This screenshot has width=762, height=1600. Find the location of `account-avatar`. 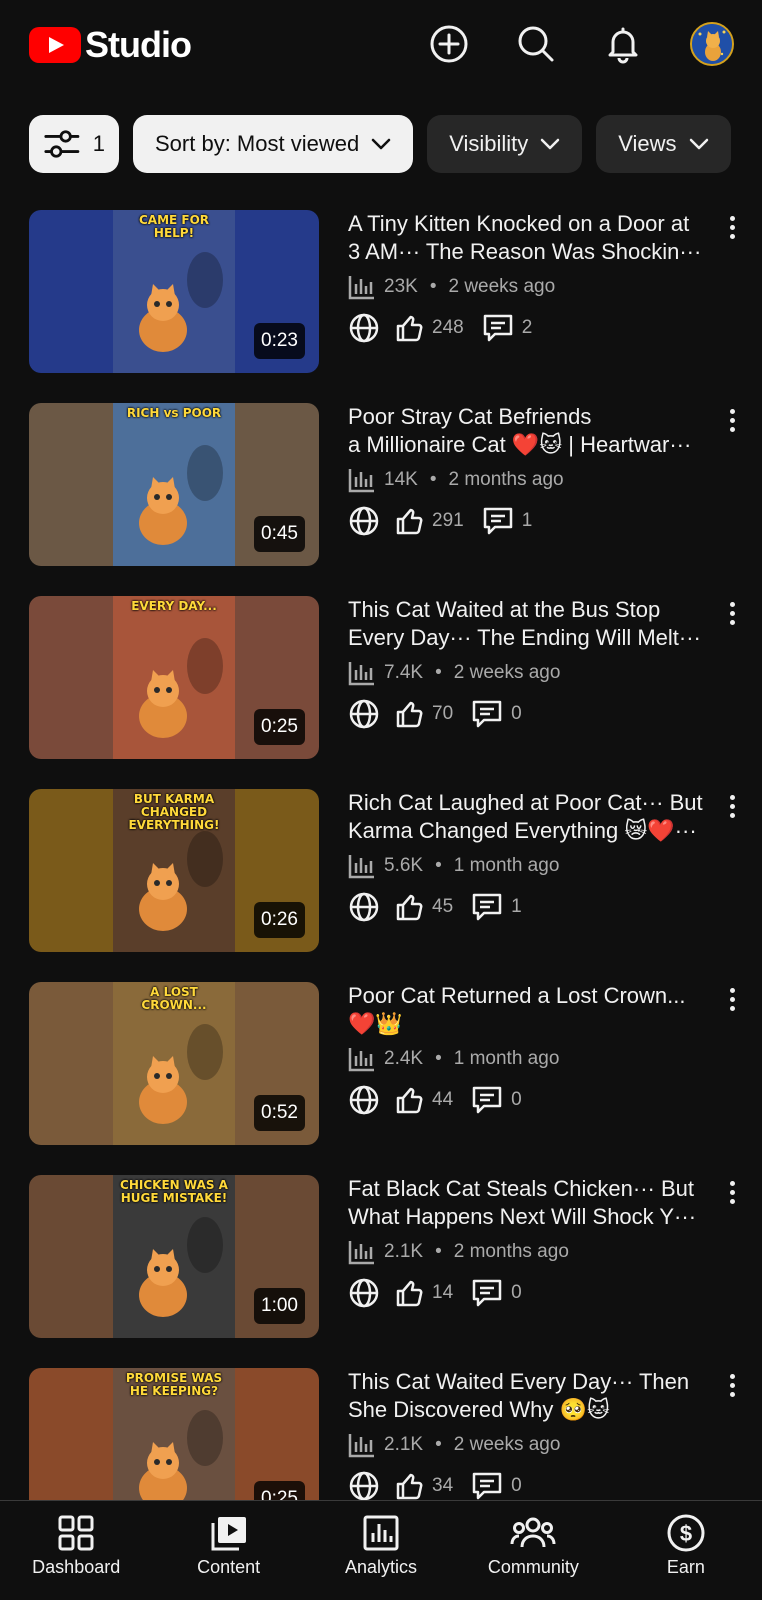

account-avatar is located at coordinates (712, 44).